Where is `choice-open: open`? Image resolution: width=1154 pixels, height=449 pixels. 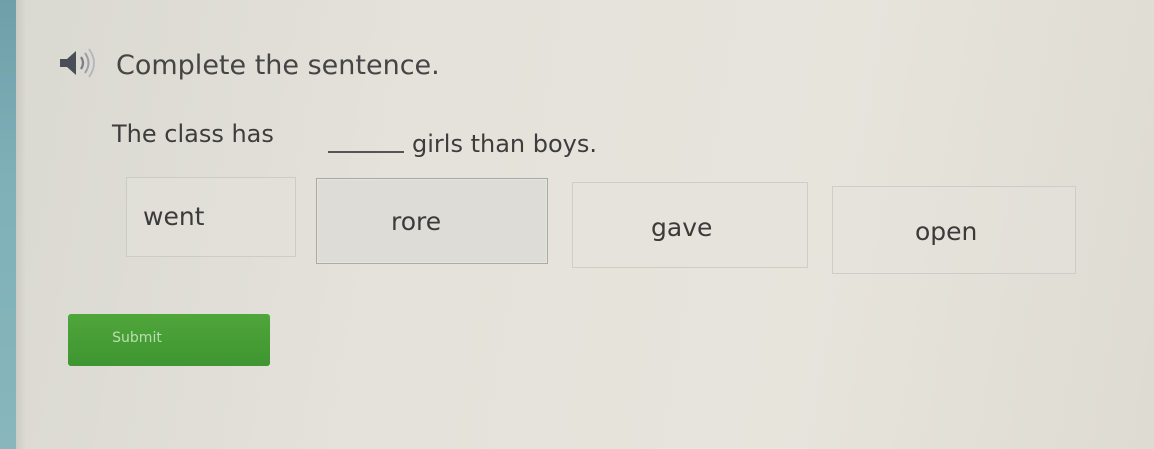 choice-open: open is located at coordinates (954, 230).